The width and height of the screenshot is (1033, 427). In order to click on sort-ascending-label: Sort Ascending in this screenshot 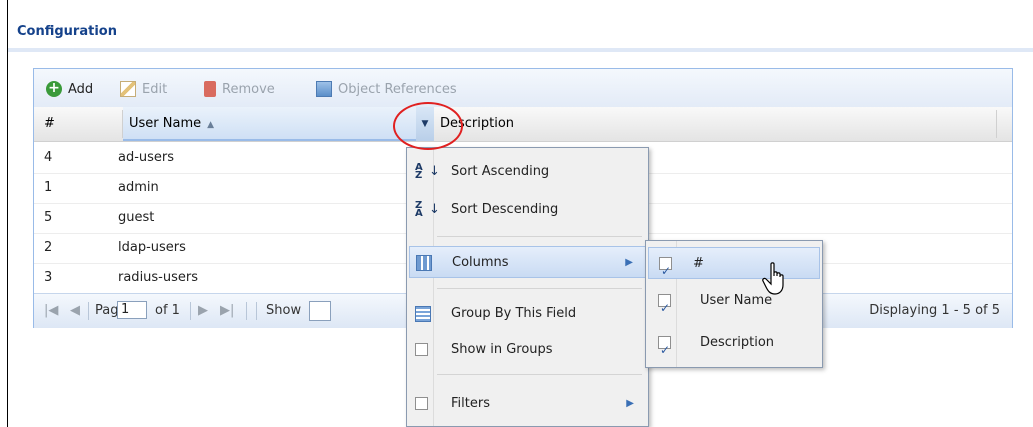, I will do `click(500, 171)`.